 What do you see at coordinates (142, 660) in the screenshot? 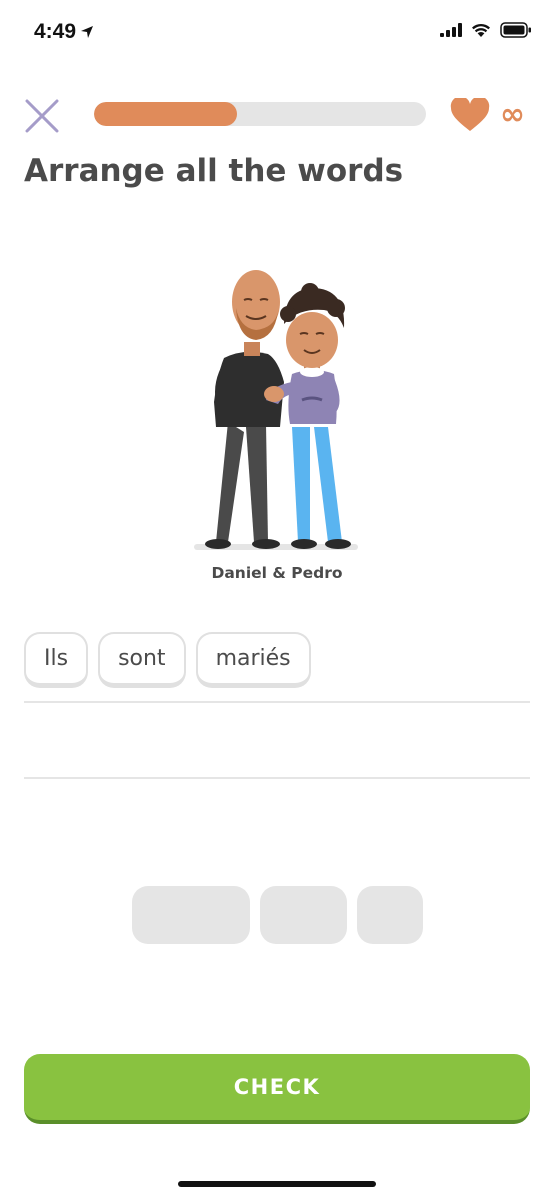
I see `answer-word-chip: sont` at bounding box center [142, 660].